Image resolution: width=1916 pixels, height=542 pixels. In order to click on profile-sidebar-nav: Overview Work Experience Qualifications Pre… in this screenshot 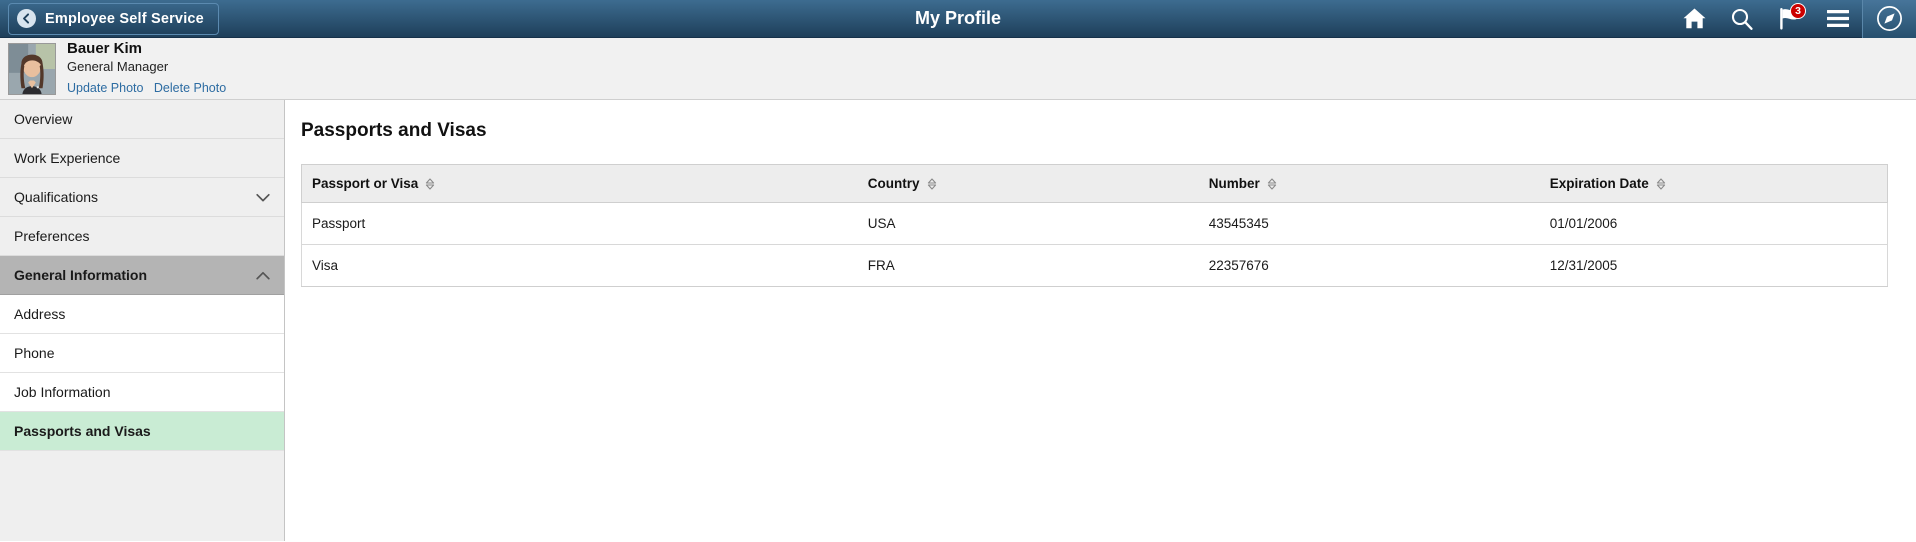, I will do `click(142, 320)`.